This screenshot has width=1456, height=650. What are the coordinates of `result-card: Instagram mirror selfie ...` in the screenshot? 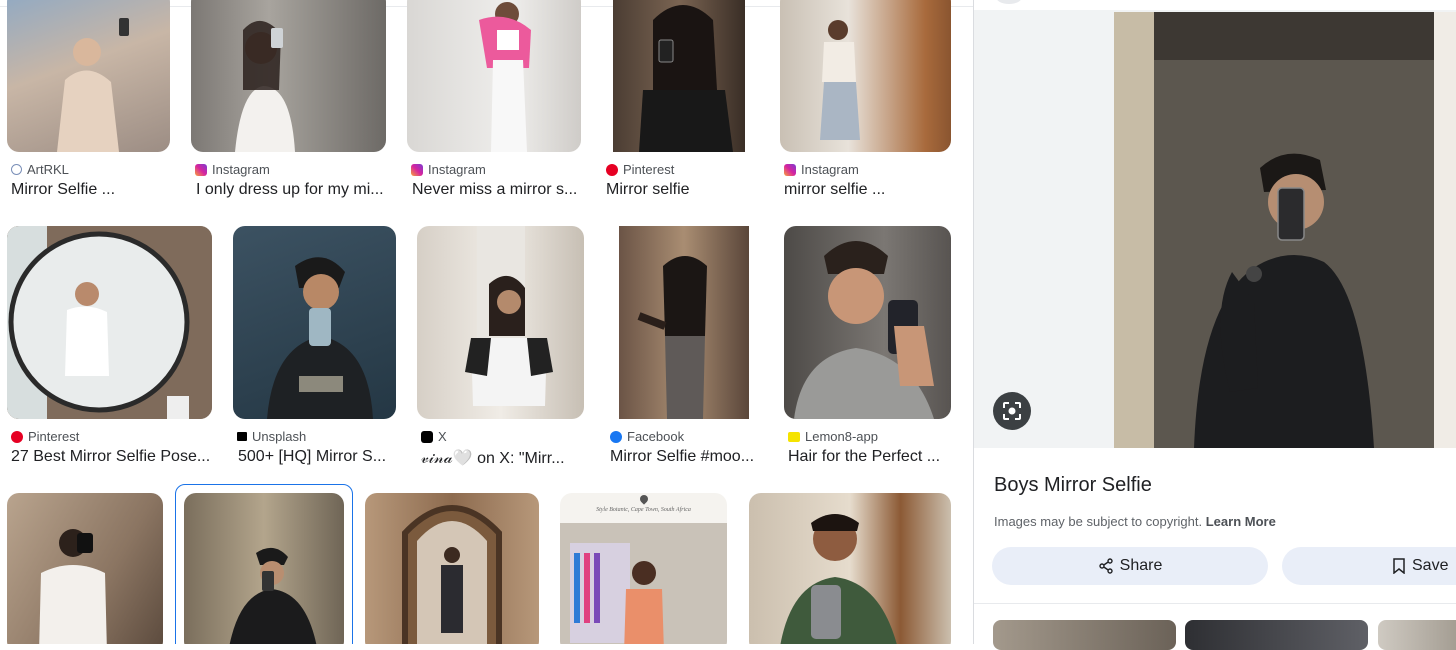 It's located at (866, 100).